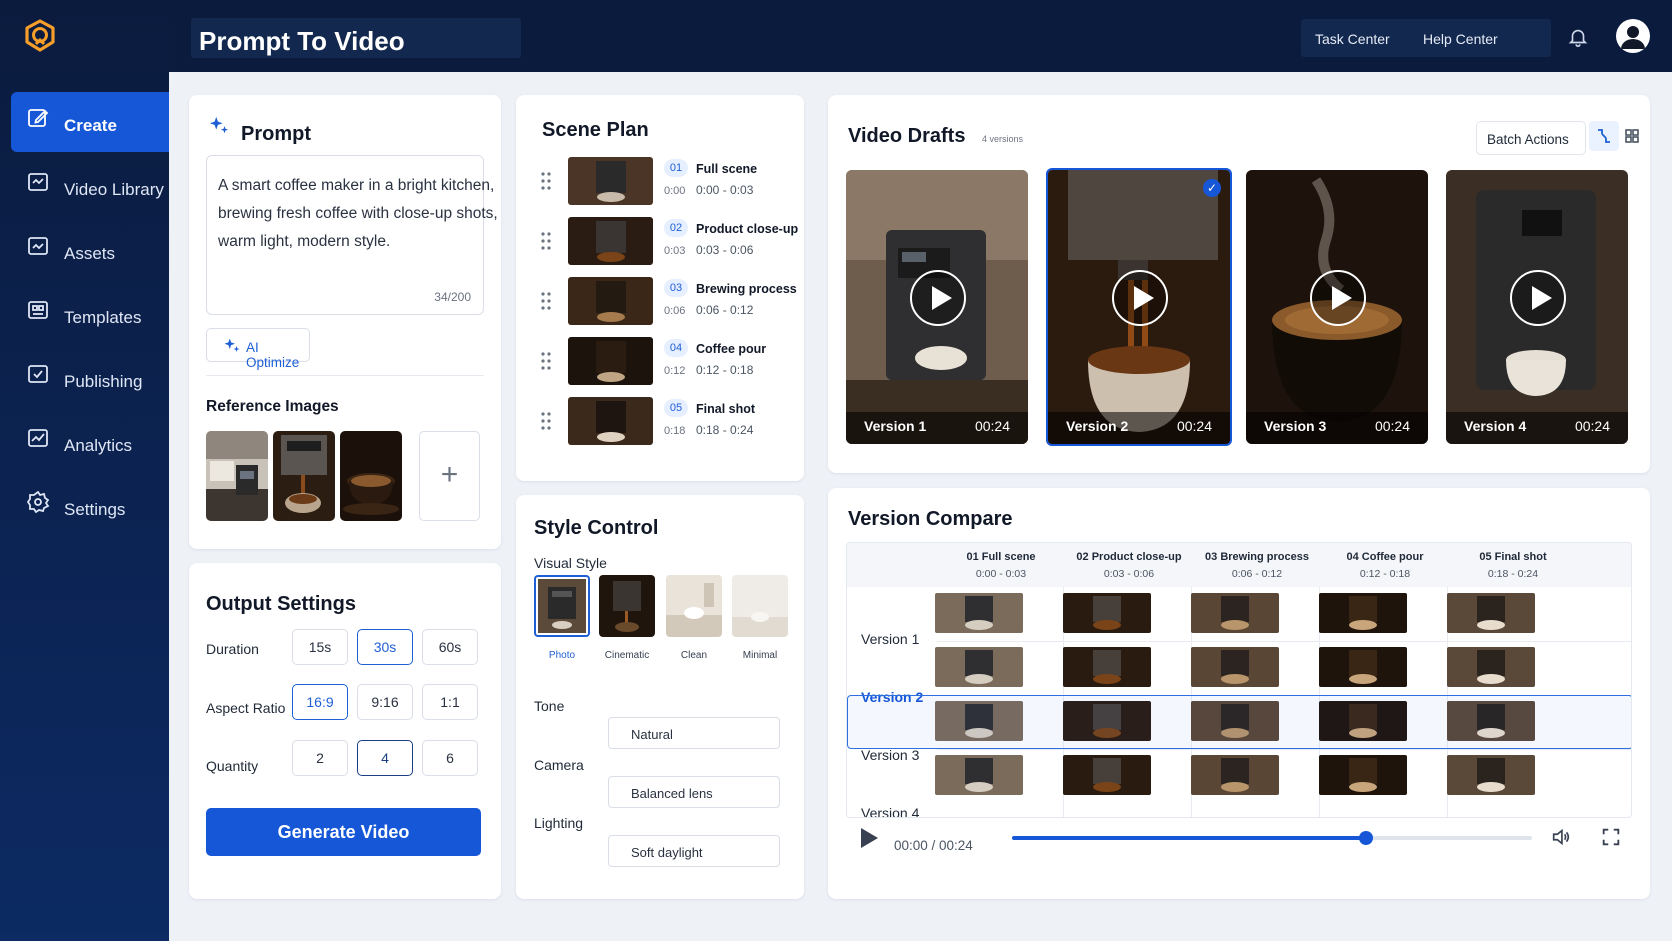 The width and height of the screenshot is (1672, 941). What do you see at coordinates (627, 606) in the screenshot?
I see `visual-style-cinematic` at bounding box center [627, 606].